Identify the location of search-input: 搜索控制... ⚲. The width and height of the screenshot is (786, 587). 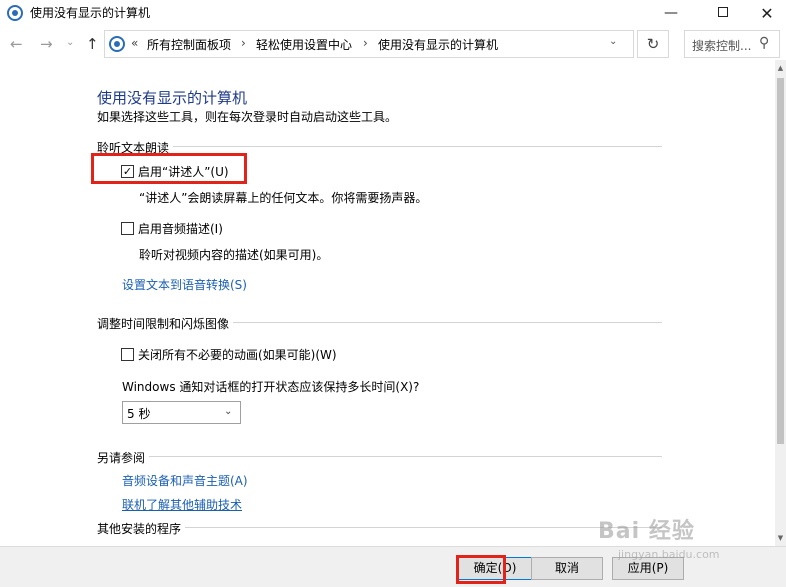
(732, 44).